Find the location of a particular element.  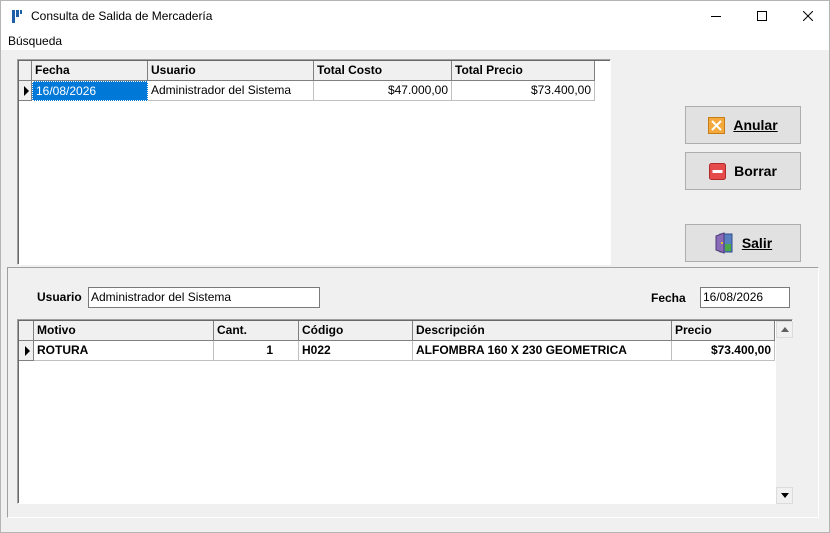

column-header-precio: Precio is located at coordinates (723, 331).